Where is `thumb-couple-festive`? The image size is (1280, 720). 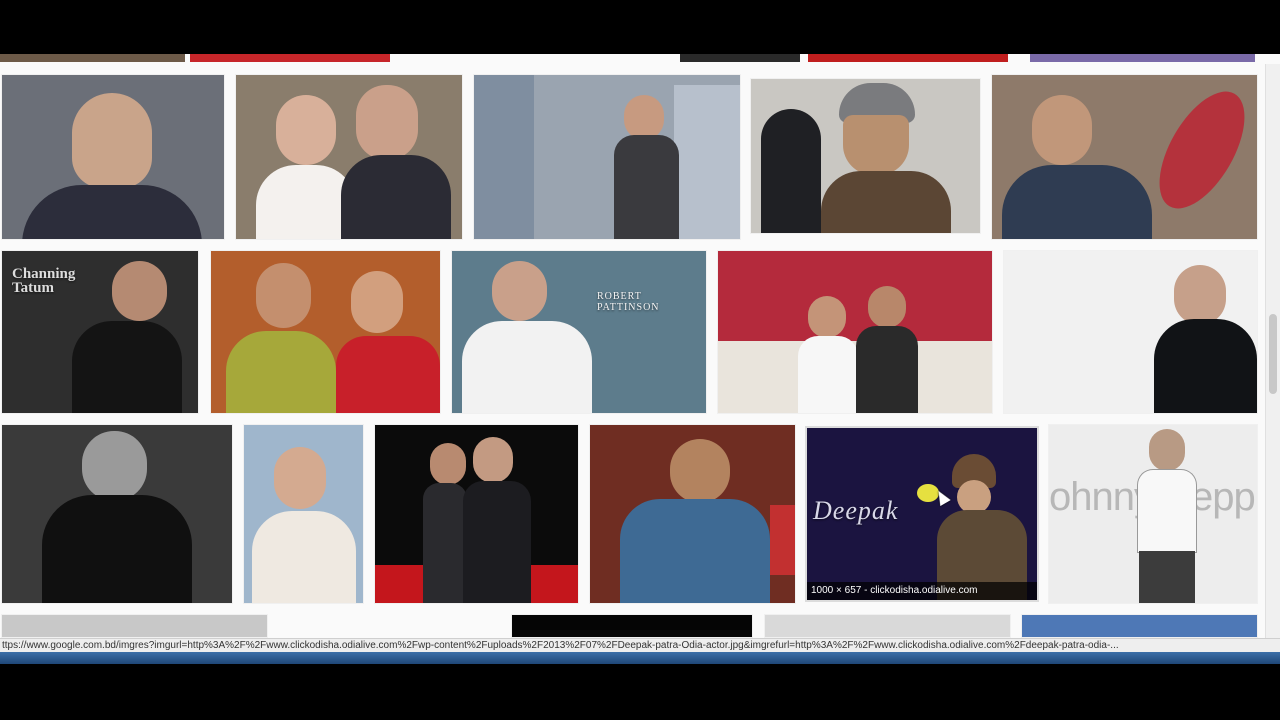
thumb-couple-festive is located at coordinates (325, 332).